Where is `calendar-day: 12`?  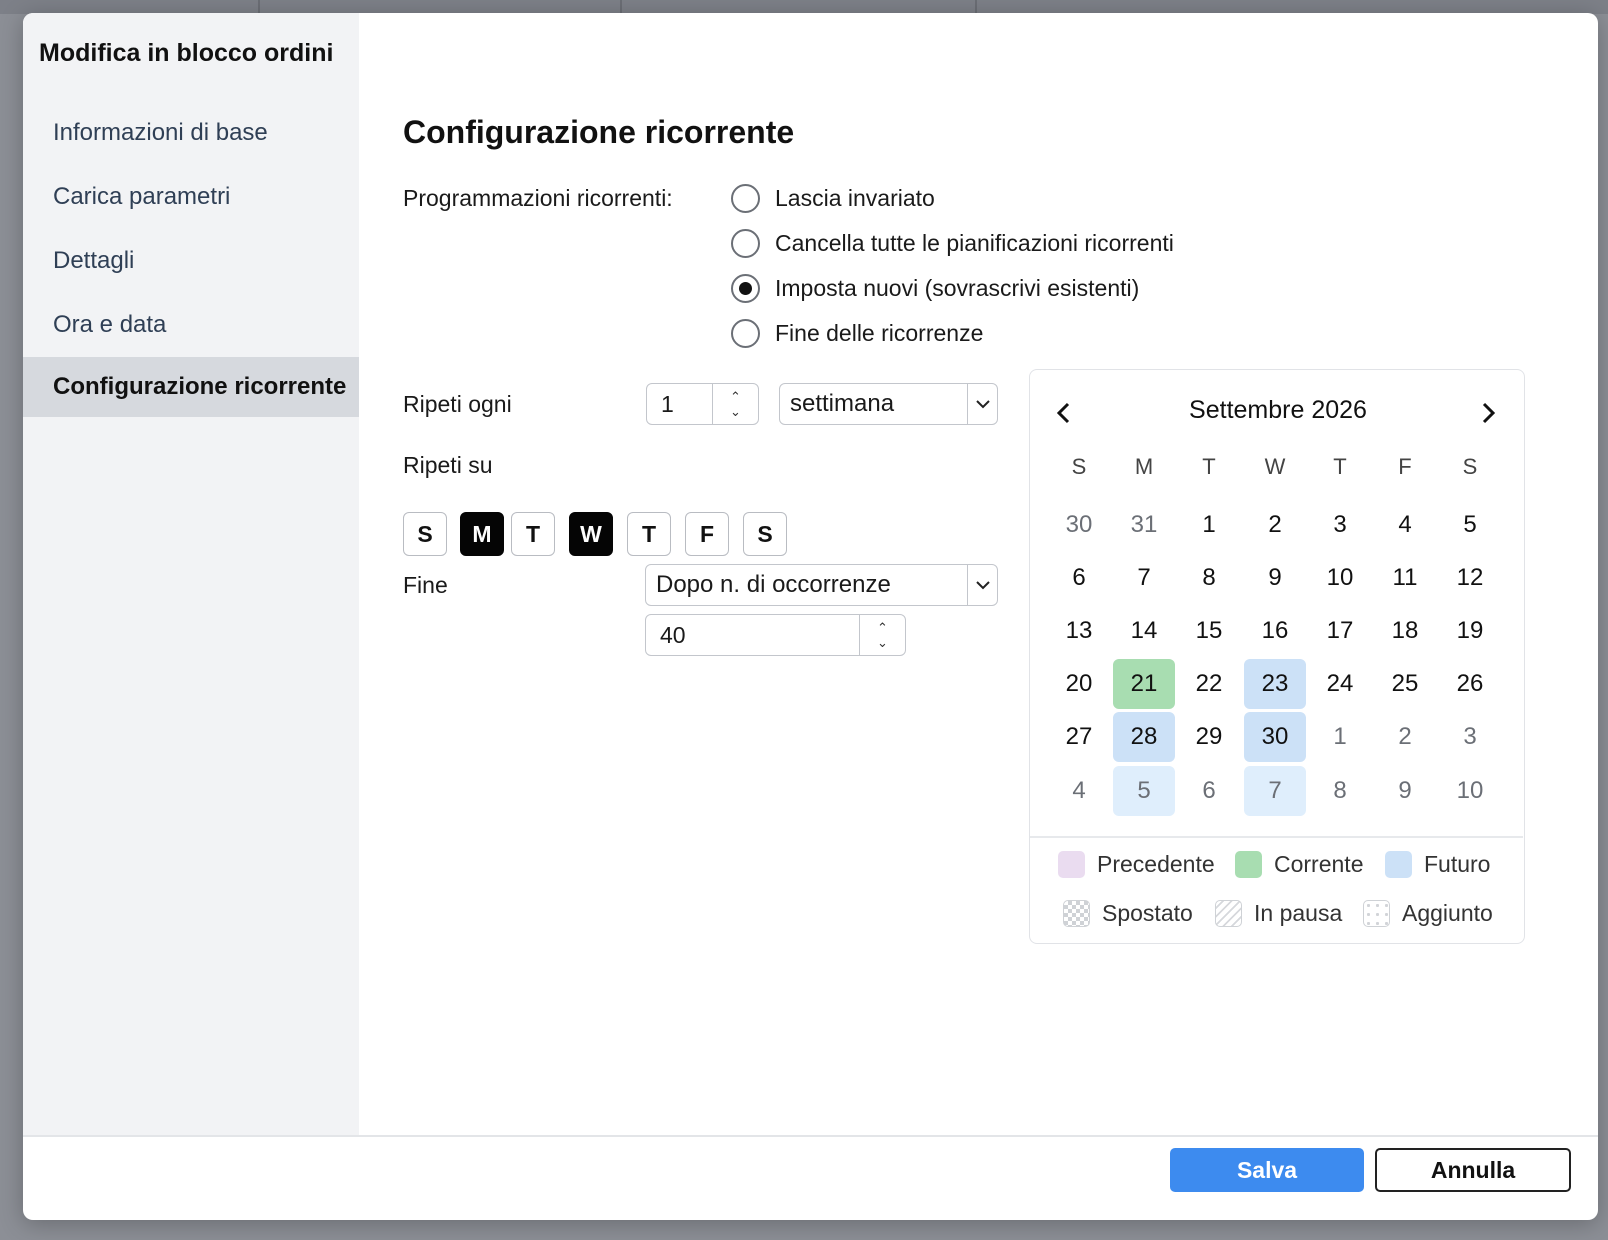
calendar-day: 12 is located at coordinates (1470, 578).